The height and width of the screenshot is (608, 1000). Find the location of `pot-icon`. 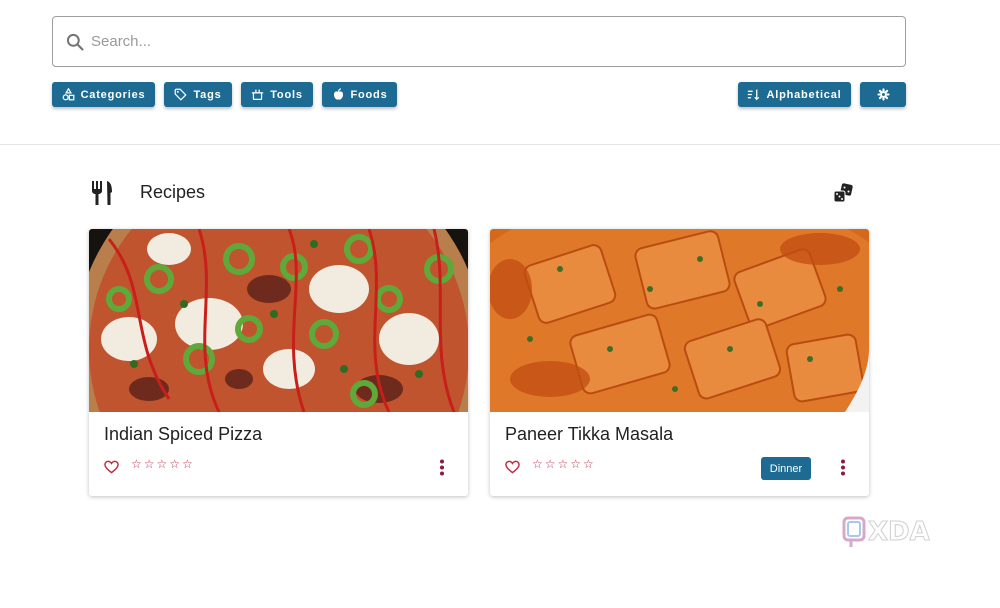

pot-icon is located at coordinates (258, 94).